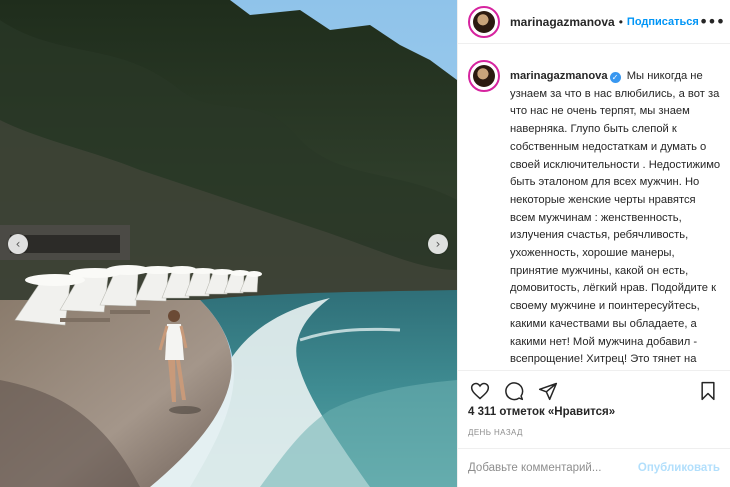 The width and height of the screenshot is (730, 487). I want to click on post-date: ДЕНЬ НАЗАД, so click(495, 432).